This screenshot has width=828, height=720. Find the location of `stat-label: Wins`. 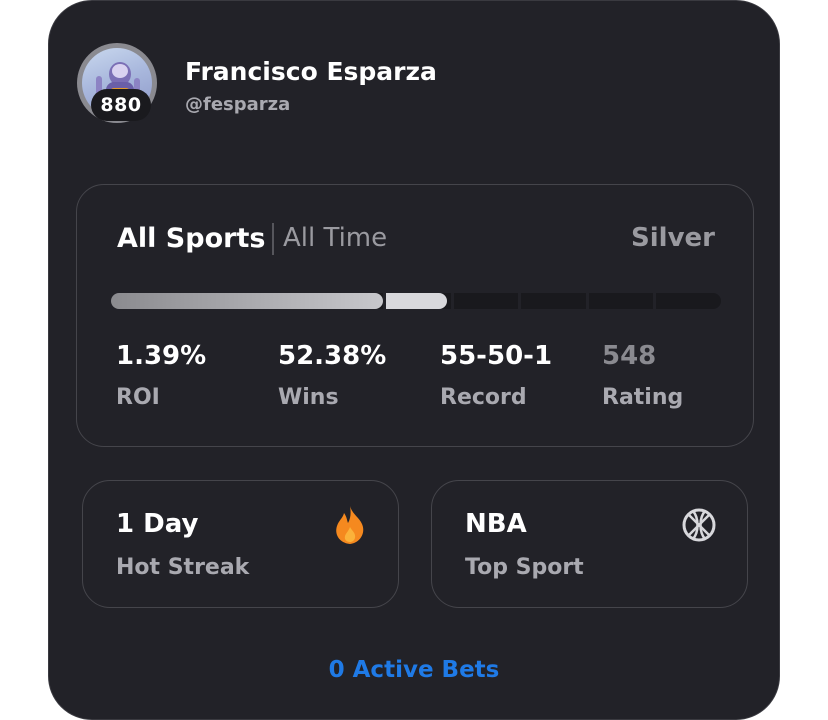

stat-label: Wins is located at coordinates (308, 397).